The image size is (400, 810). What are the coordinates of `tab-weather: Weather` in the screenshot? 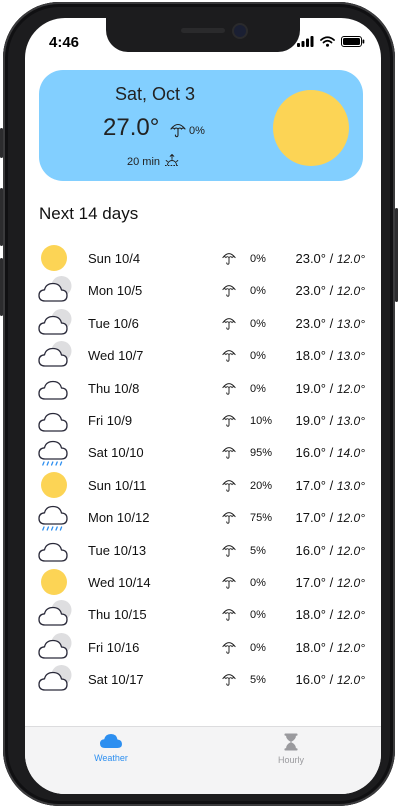 It's located at (111, 748).